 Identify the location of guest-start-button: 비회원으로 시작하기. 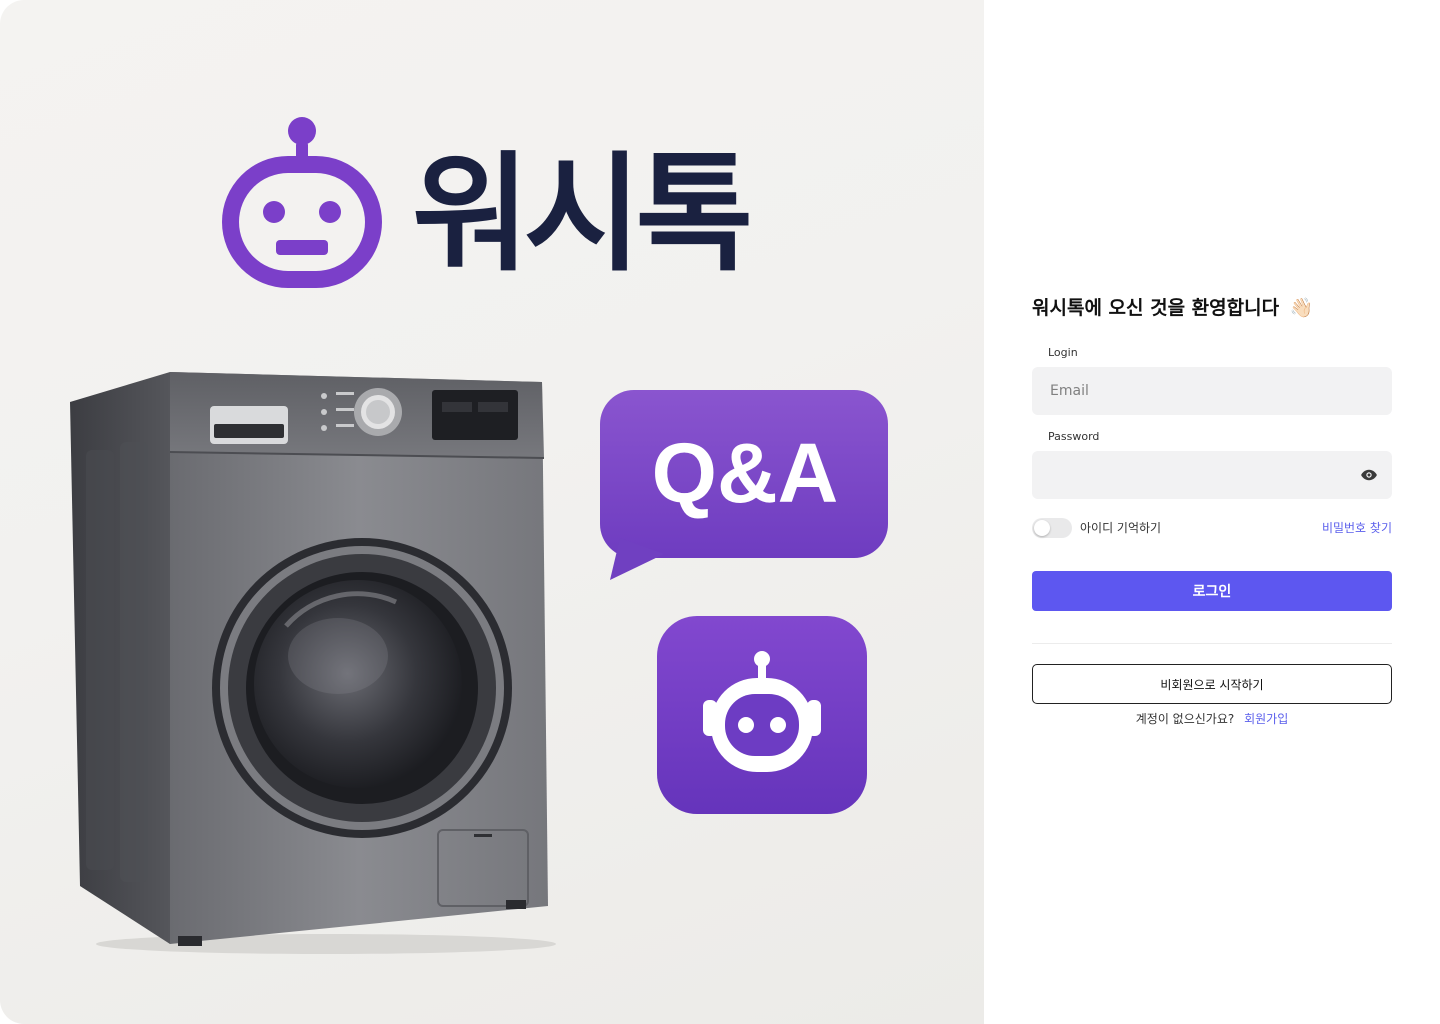
(1212, 684).